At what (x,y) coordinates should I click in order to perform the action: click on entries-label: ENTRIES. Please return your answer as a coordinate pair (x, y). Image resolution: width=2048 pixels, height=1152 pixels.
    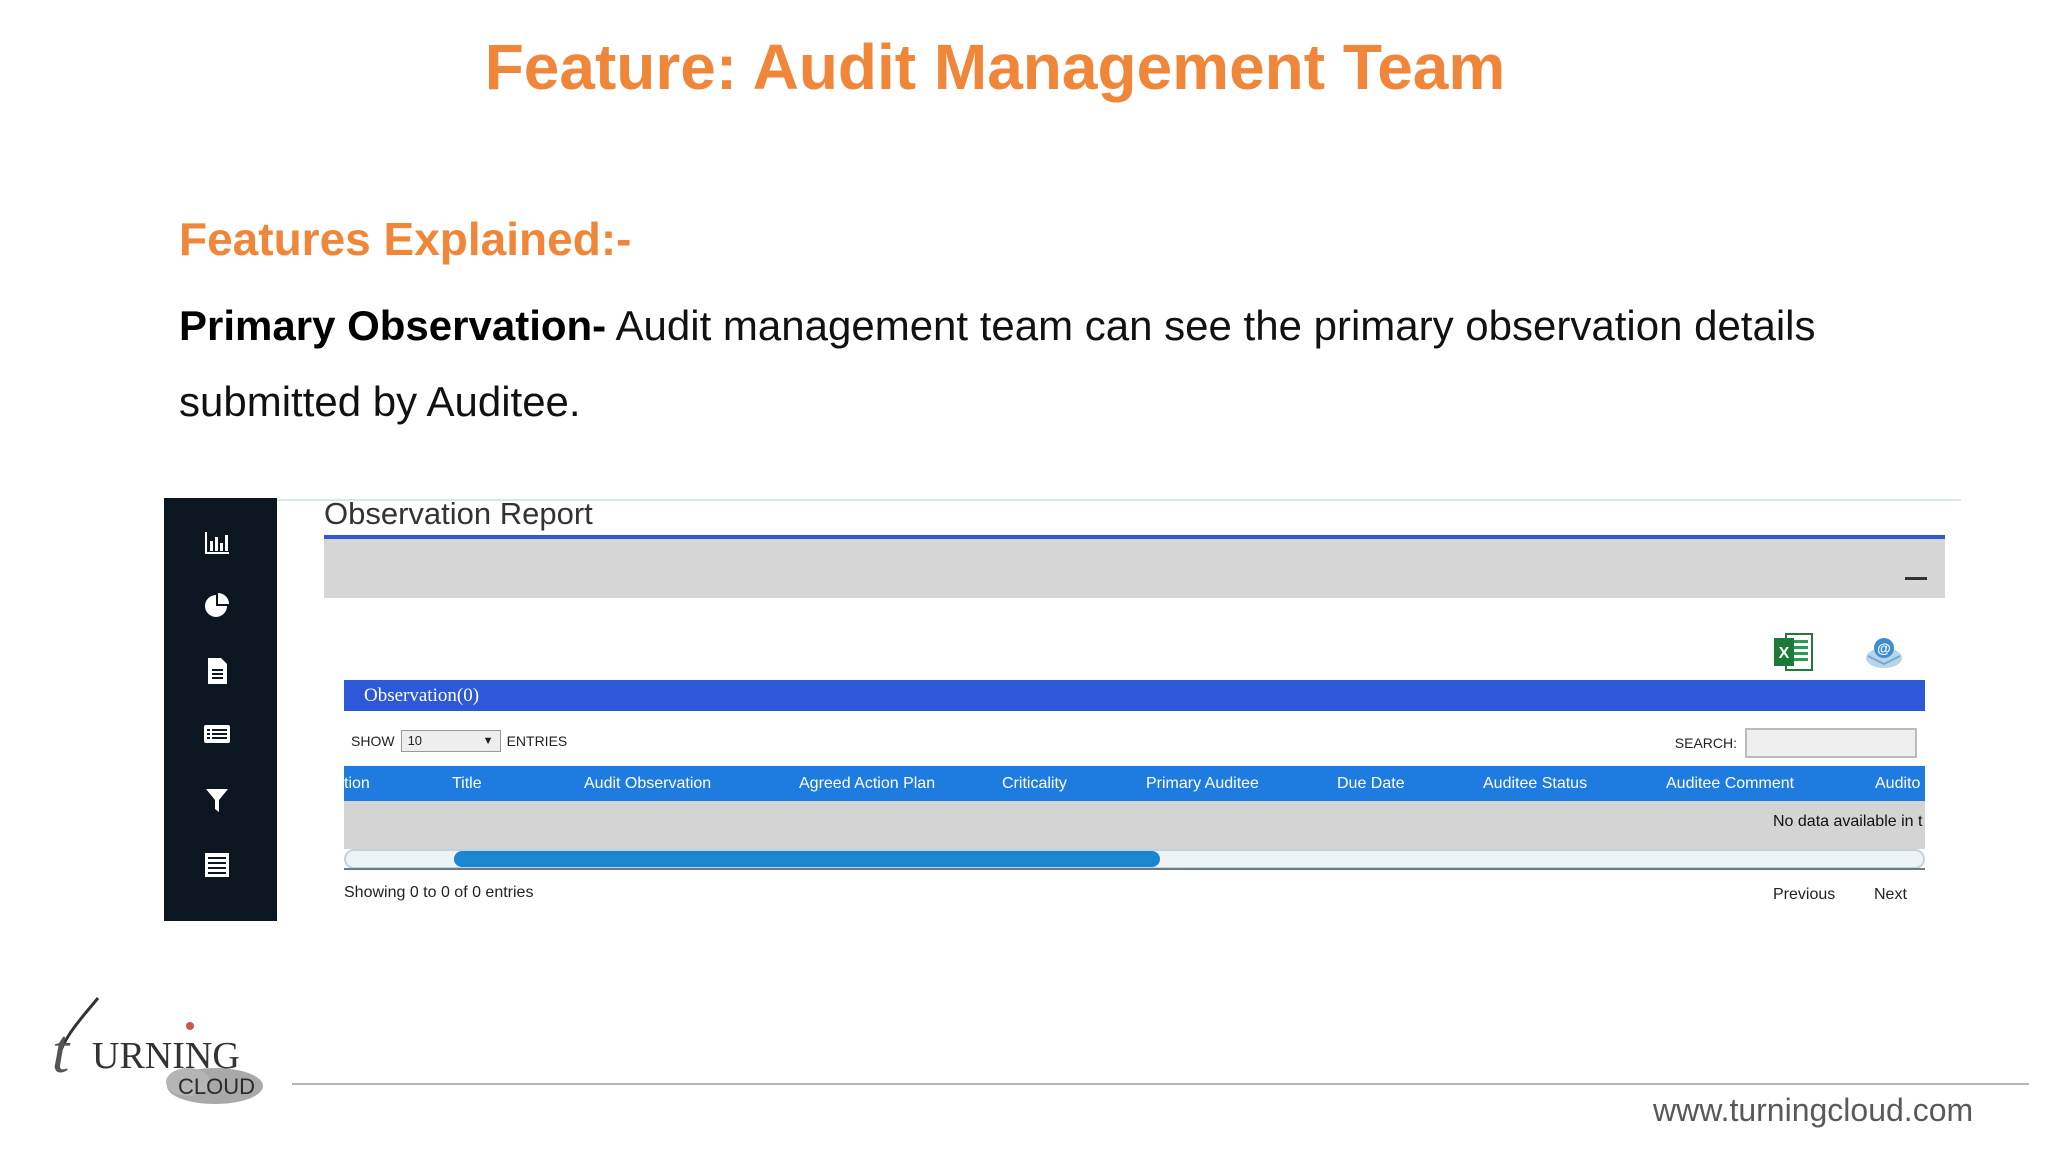
    Looking at the image, I should click on (537, 741).